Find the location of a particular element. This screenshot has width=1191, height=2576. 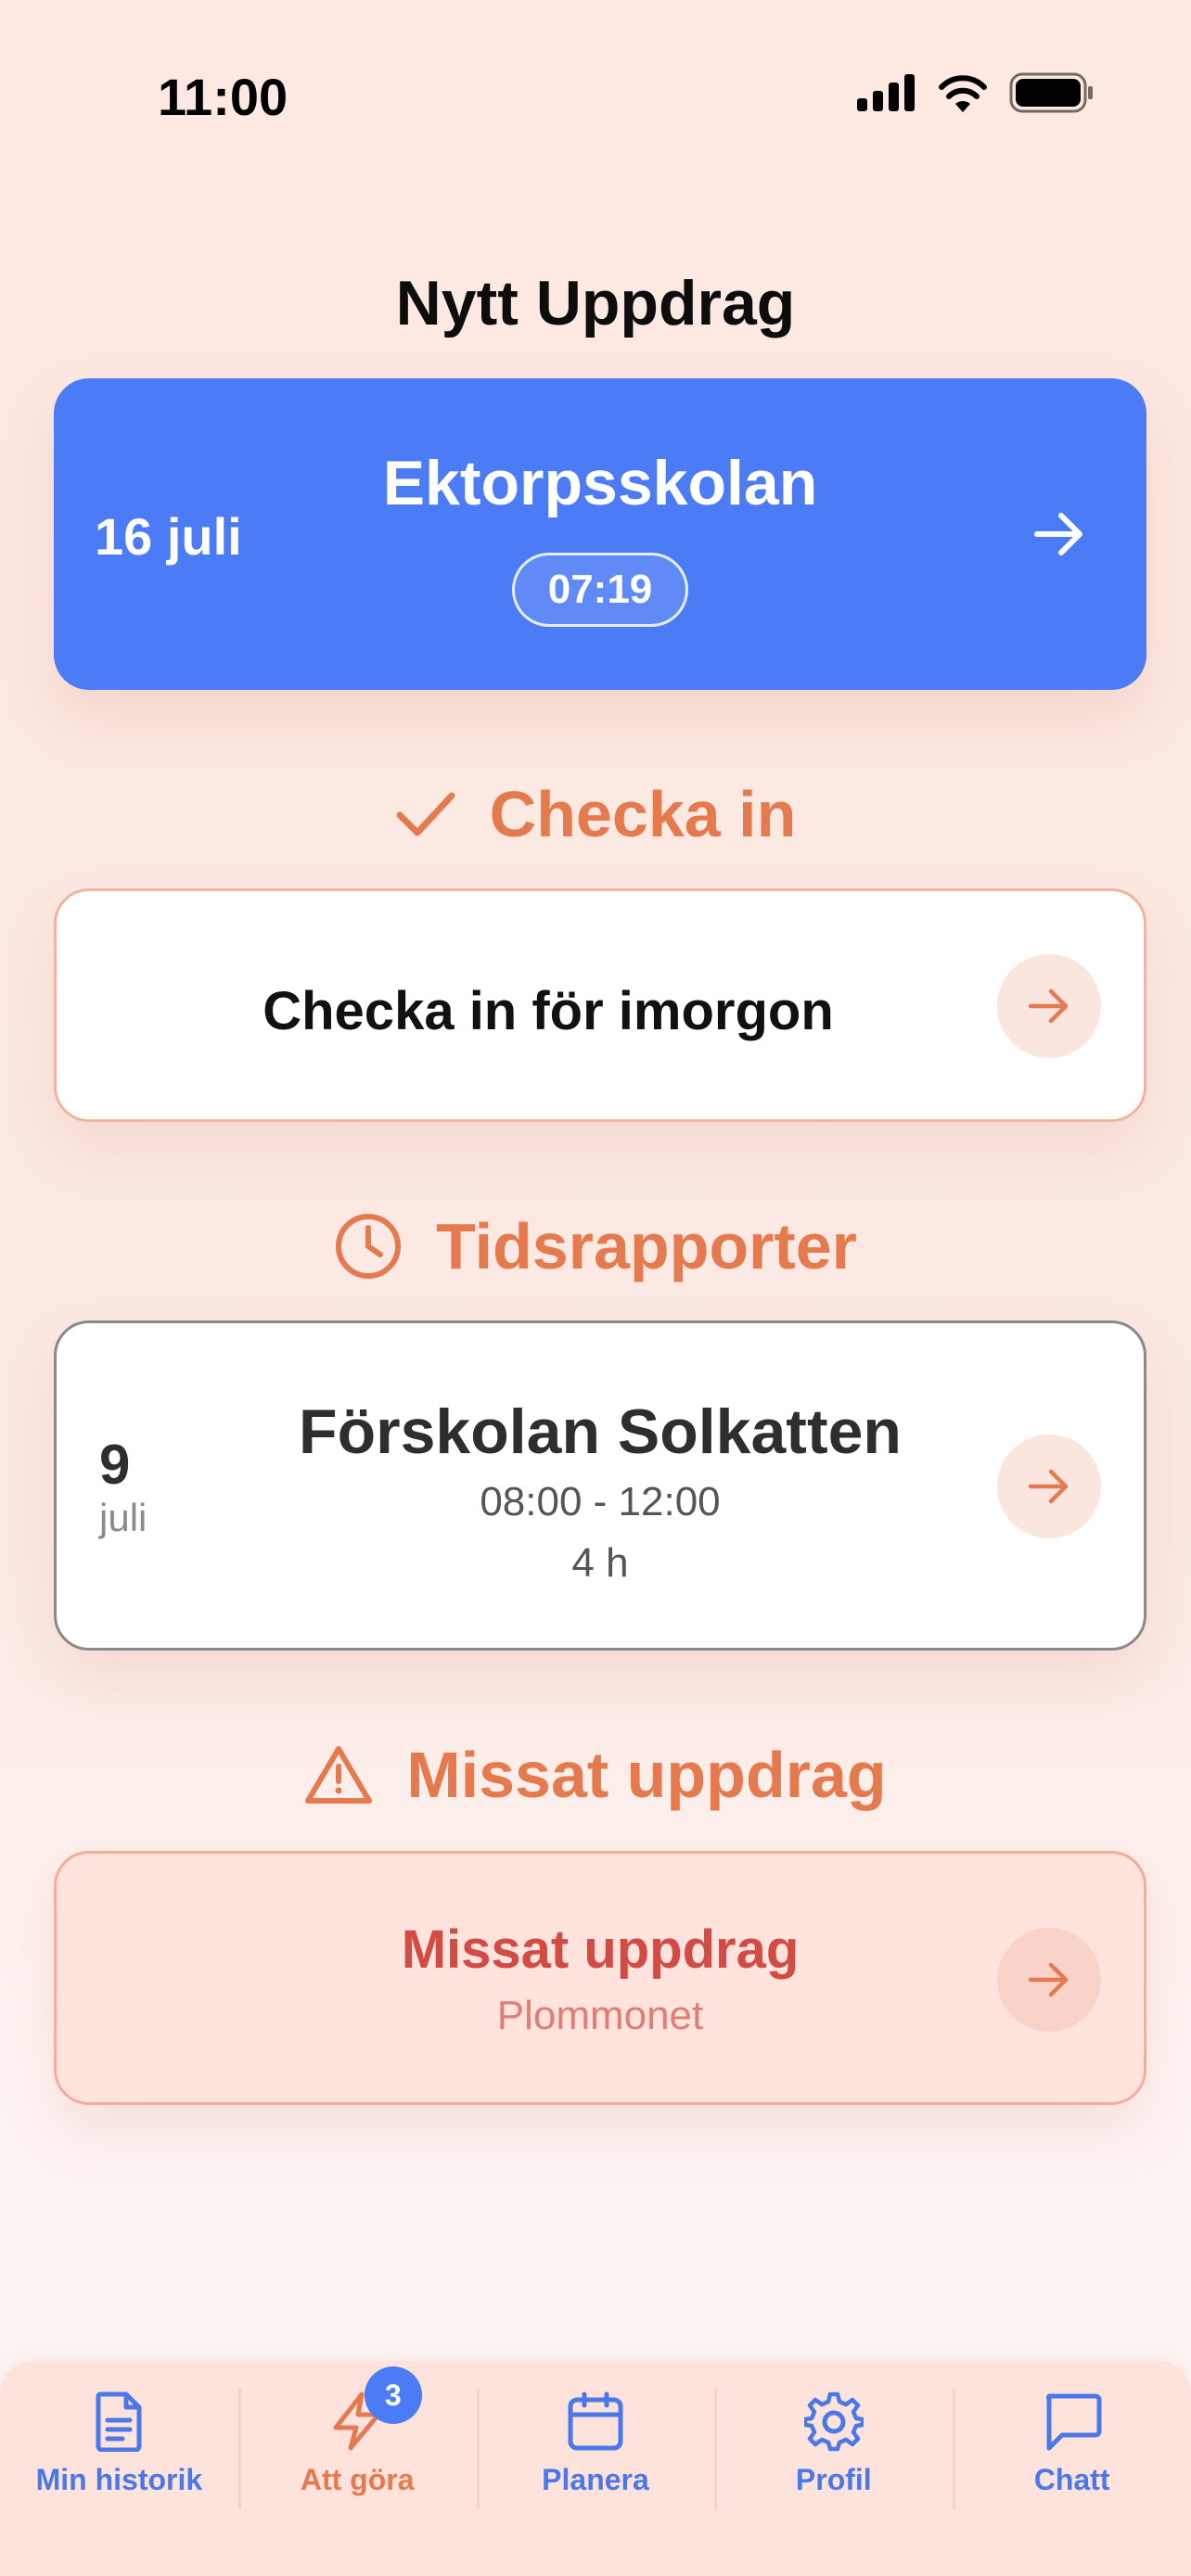

wifi-icon is located at coordinates (963, 94).